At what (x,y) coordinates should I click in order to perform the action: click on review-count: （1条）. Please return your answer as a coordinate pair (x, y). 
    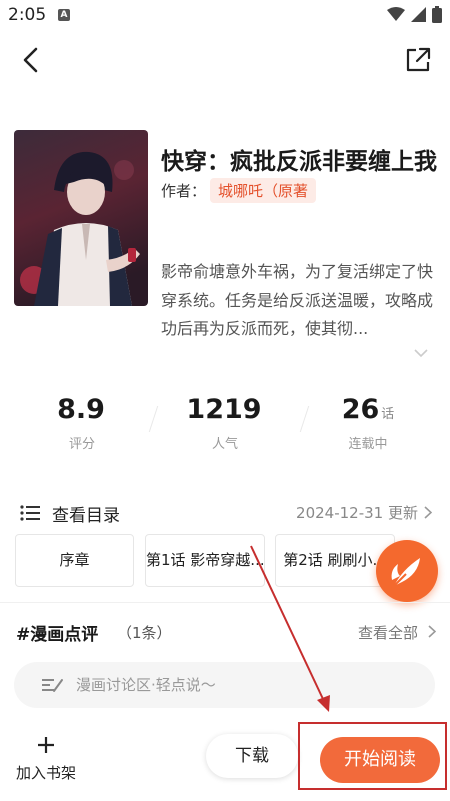
    Looking at the image, I should click on (144, 633).